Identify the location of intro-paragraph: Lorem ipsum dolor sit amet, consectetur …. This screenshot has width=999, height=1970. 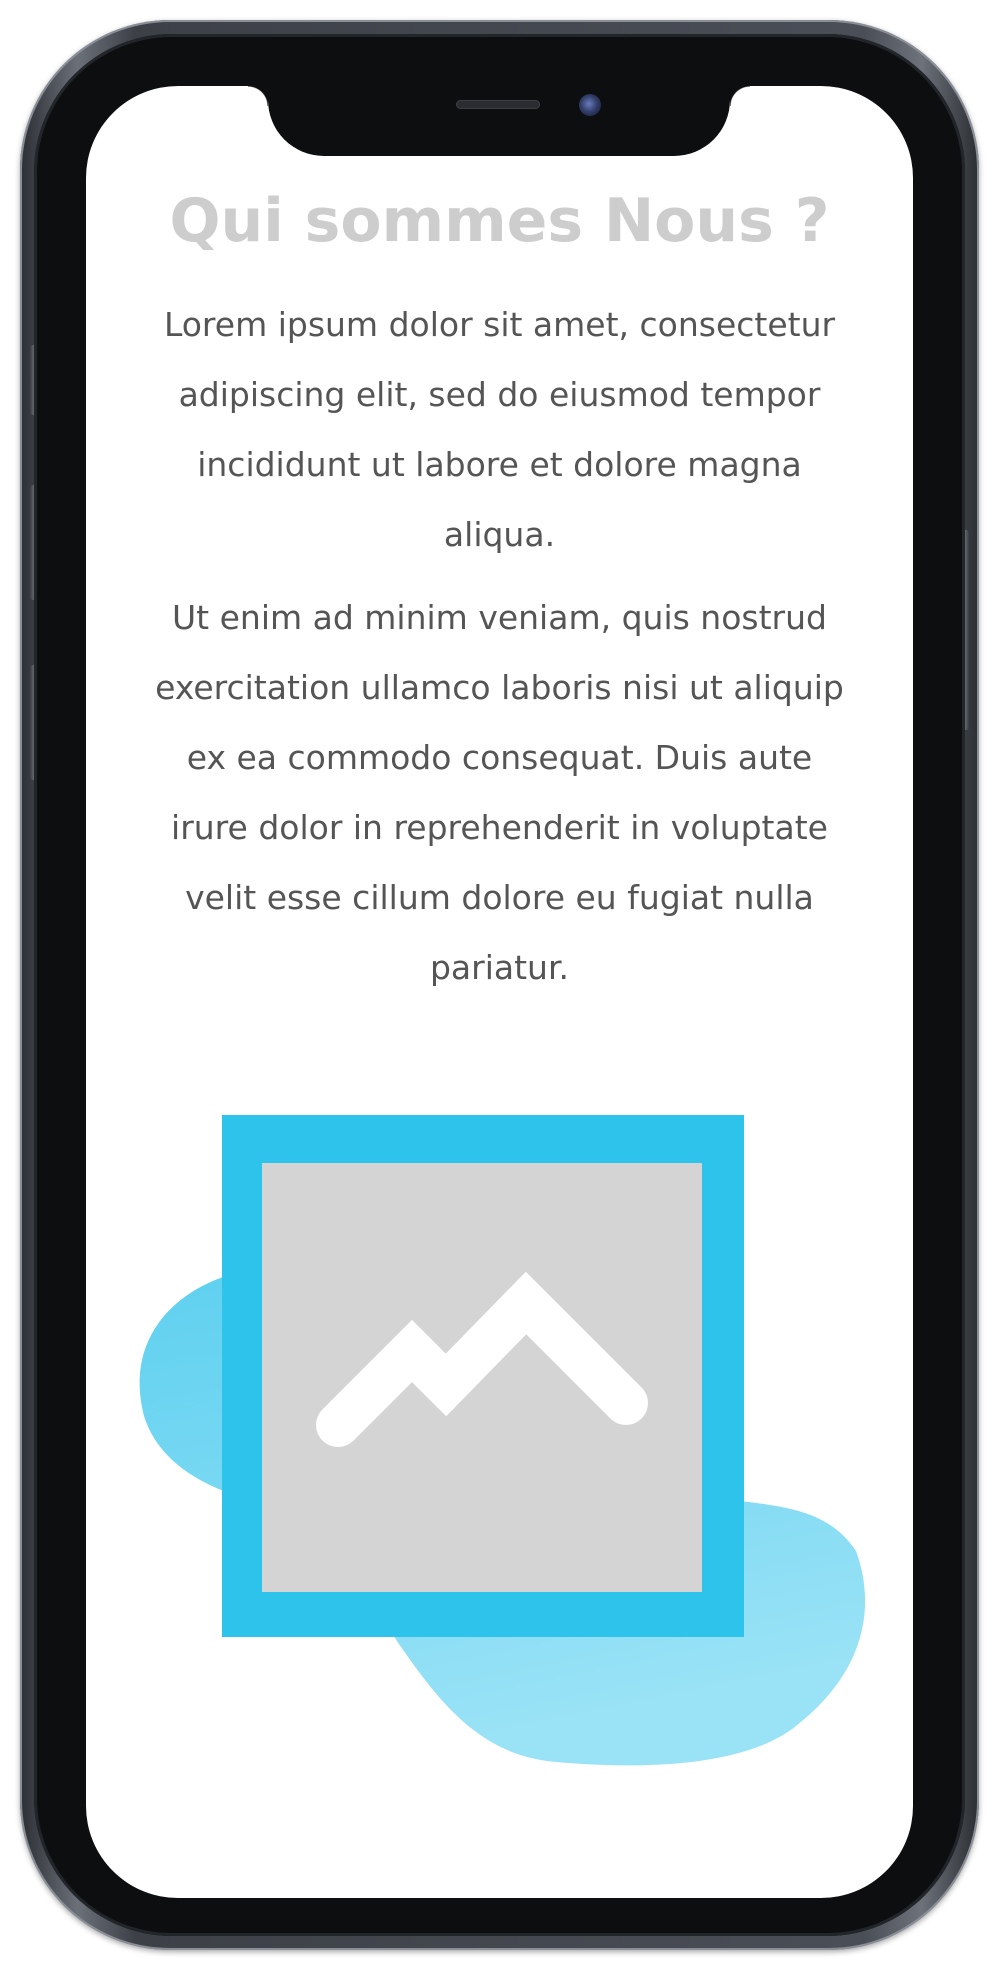
(499, 429).